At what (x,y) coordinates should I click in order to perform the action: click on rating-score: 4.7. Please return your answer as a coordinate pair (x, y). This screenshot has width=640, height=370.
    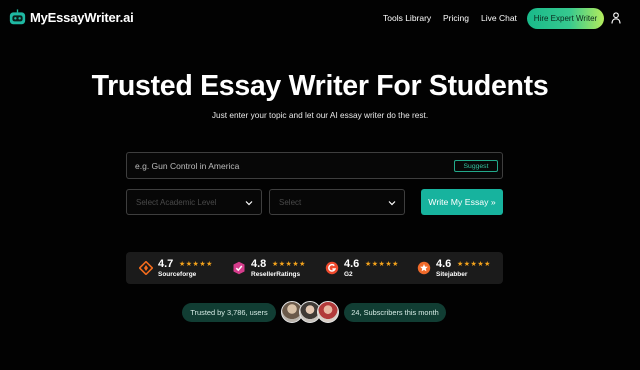
    Looking at the image, I should click on (166, 264).